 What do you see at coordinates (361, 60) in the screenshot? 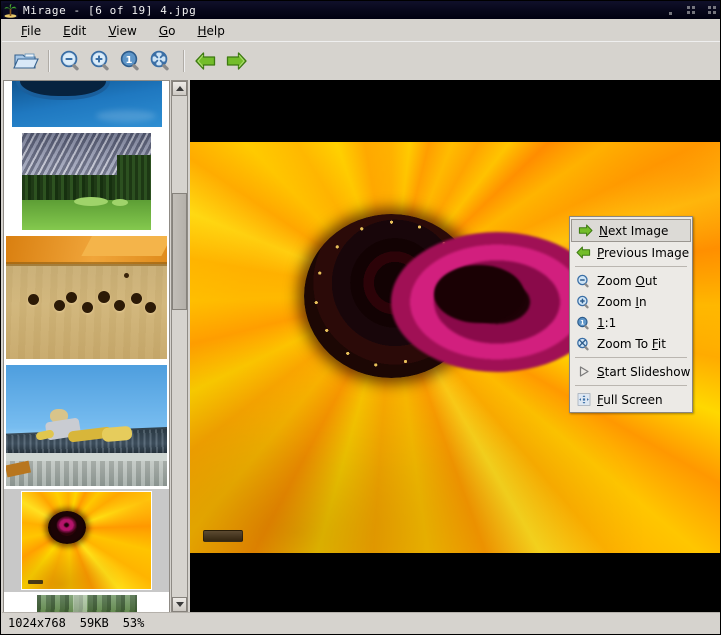
I see `toolbar: 1` at bounding box center [361, 60].